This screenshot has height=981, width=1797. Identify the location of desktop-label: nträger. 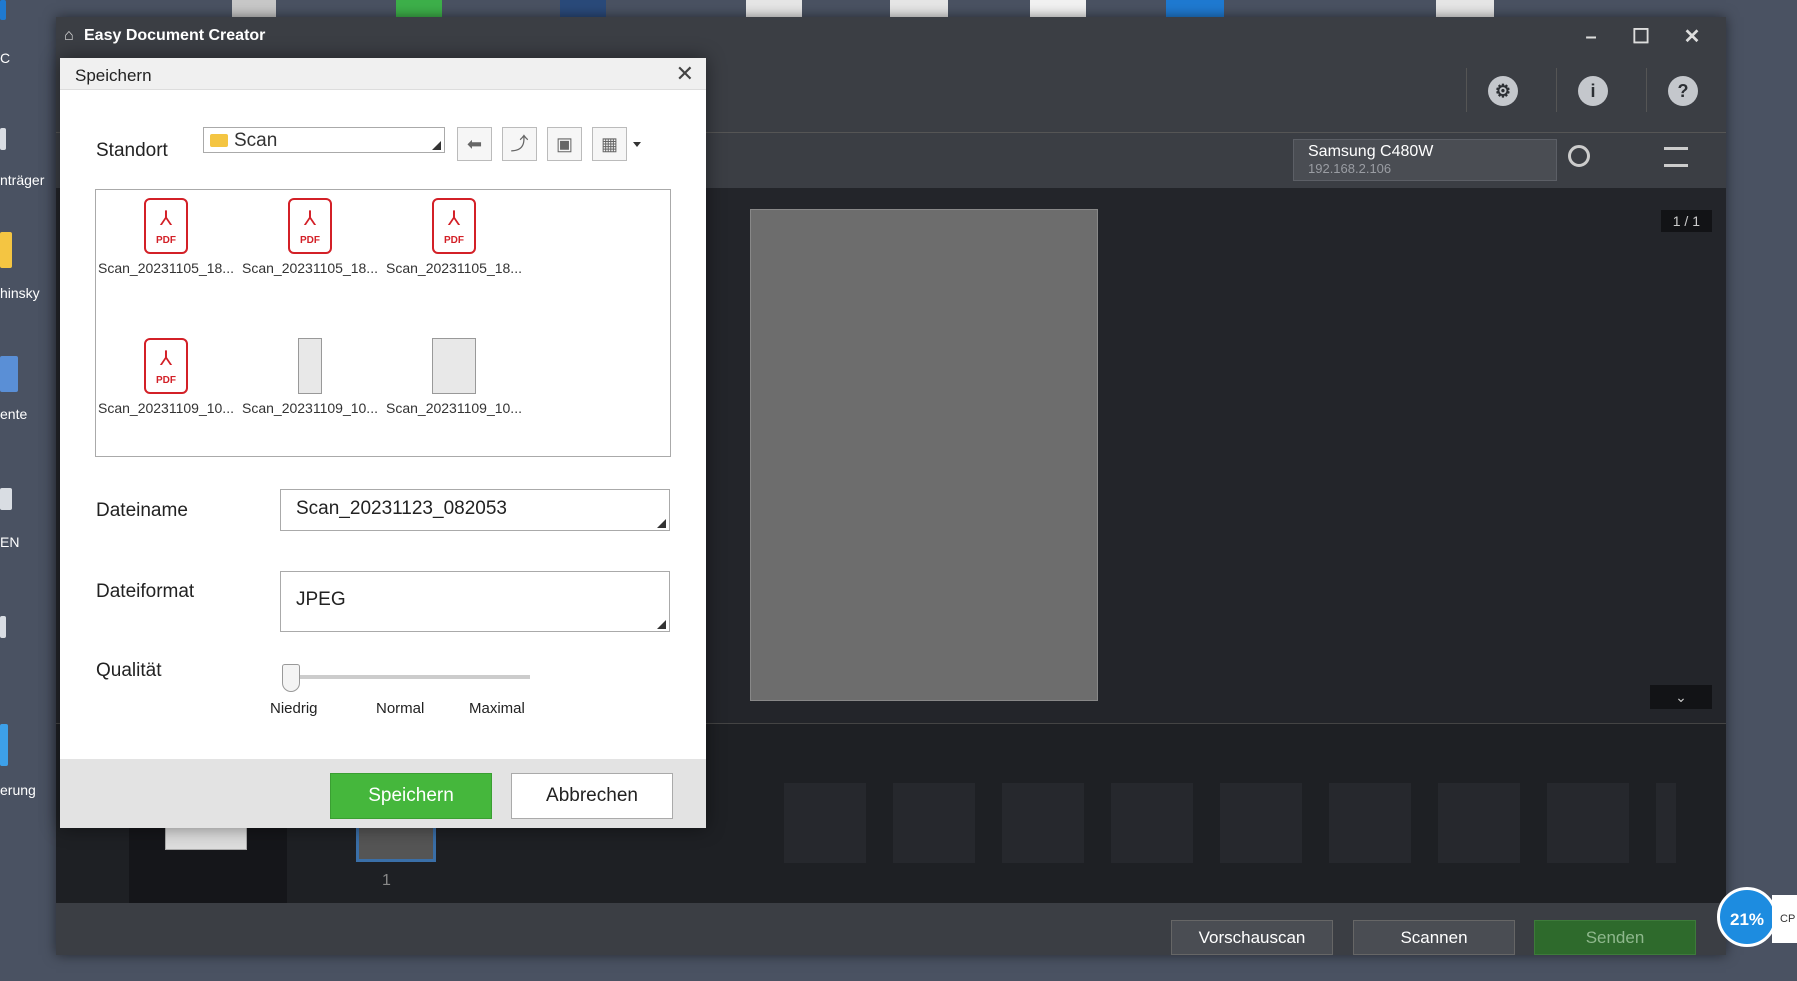
(22, 180).